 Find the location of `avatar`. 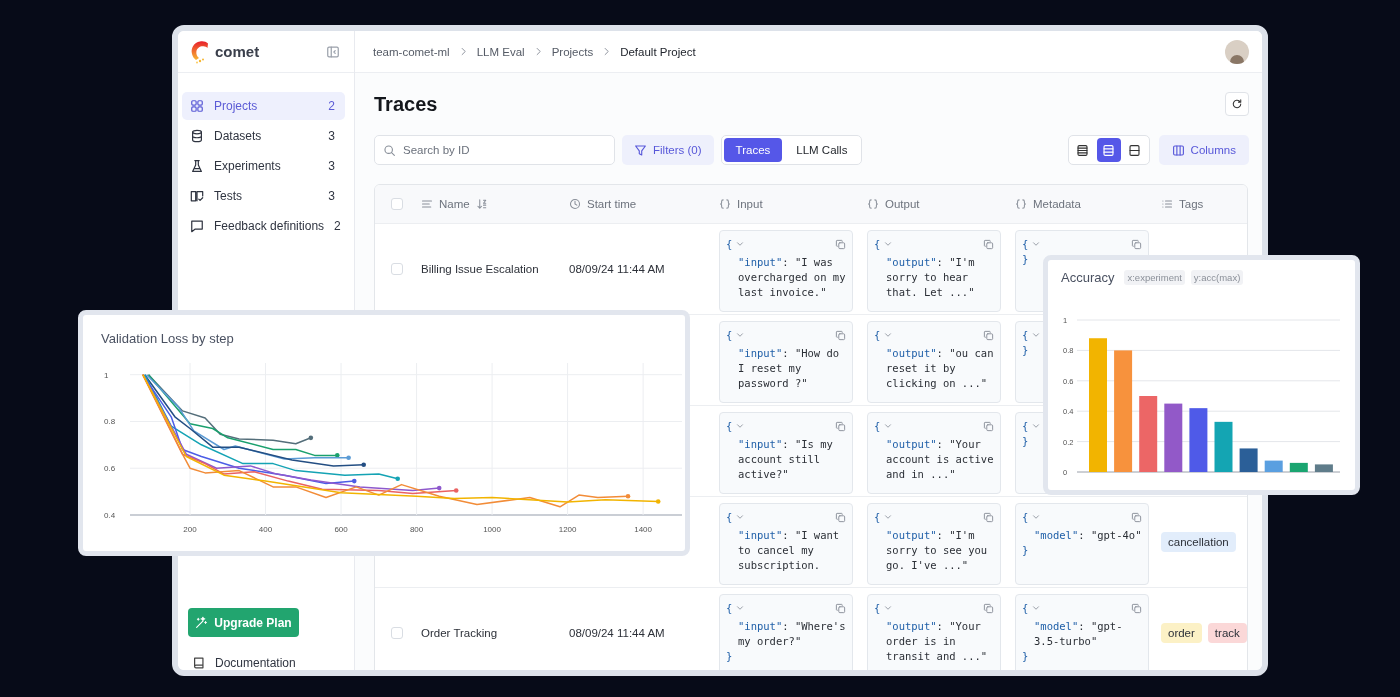

avatar is located at coordinates (1237, 51).